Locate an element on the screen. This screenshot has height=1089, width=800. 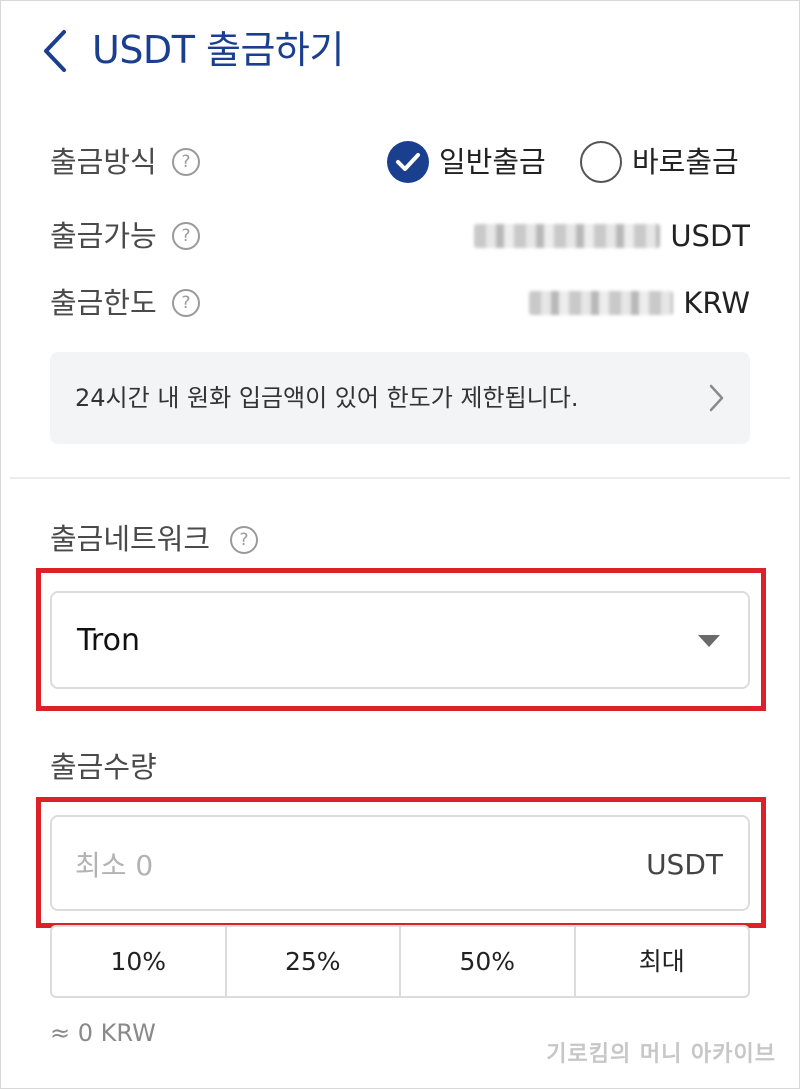
amount-input is located at coordinates (335, 865).